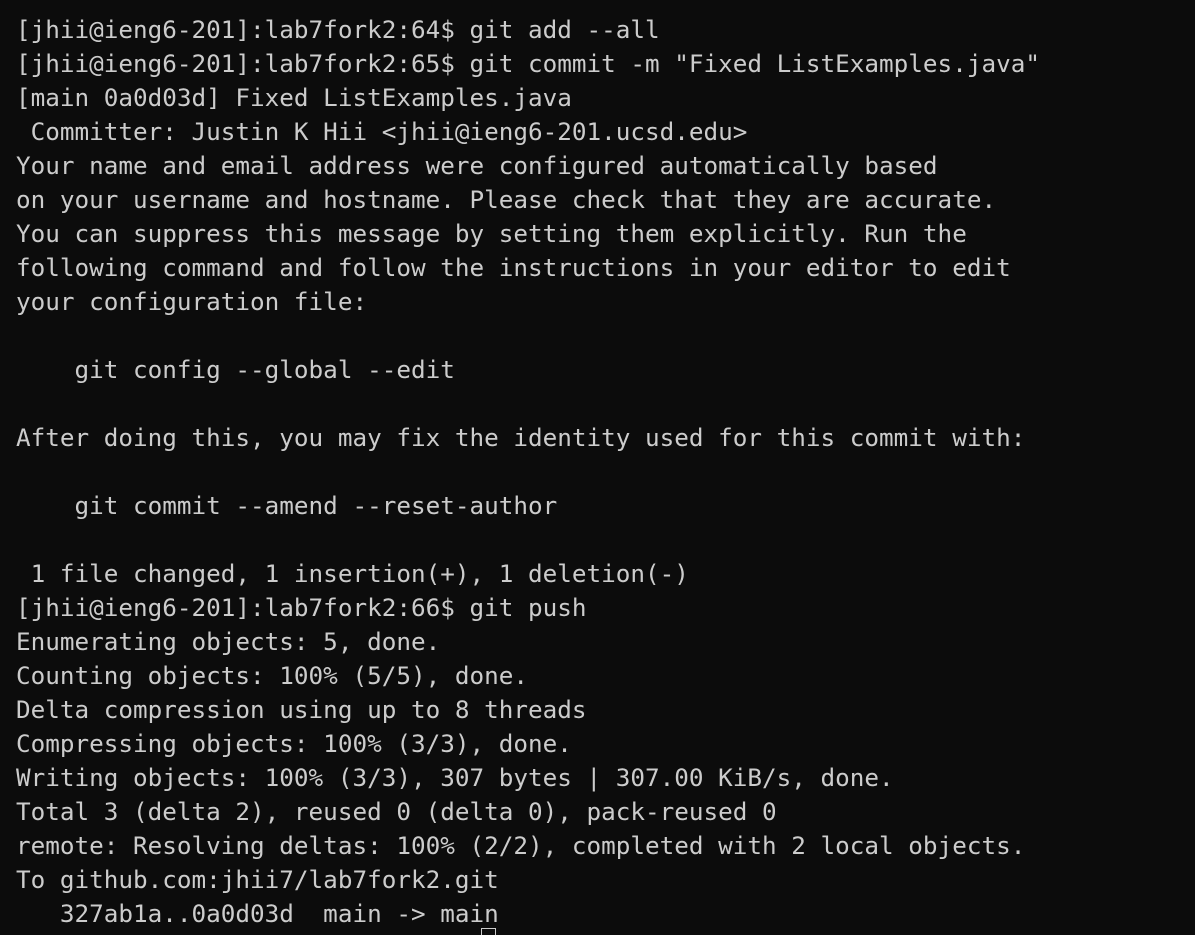 Image resolution: width=1195 pixels, height=935 pixels. I want to click on terminal-line: Counting objects: 100% (5/5), done., so click(272, 675).